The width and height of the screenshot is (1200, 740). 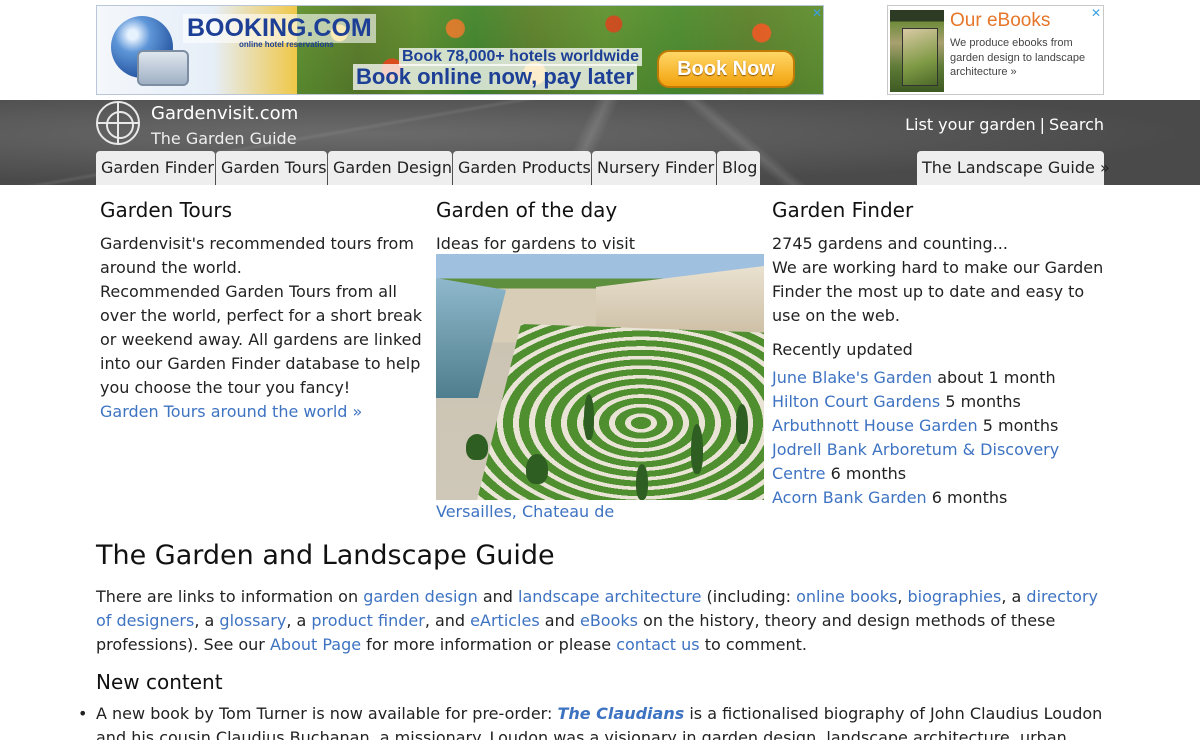 I want to click on ebooks-ad-title: Our eBooks, so click(x=1000, y=21).